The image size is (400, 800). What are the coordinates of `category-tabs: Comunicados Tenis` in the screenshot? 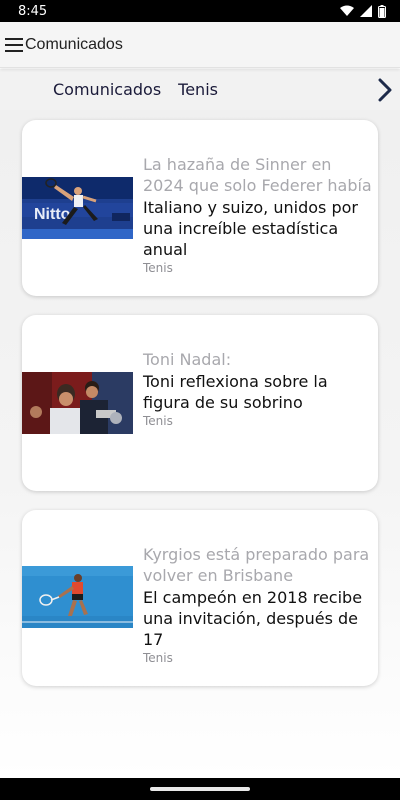 It's located at (200, 89).